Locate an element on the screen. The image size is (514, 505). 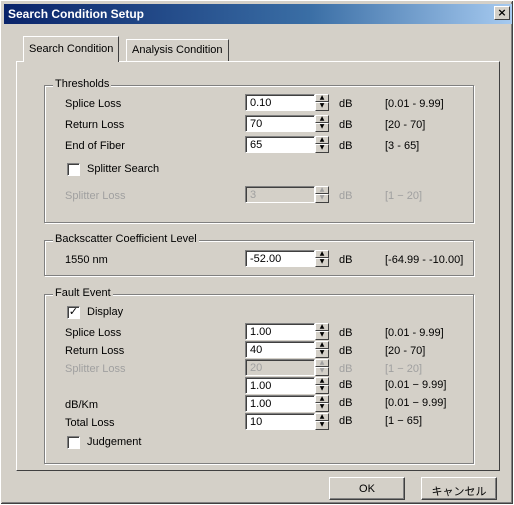
tab-search-condition-label: Search Condition is located at coordinates (71, 49).